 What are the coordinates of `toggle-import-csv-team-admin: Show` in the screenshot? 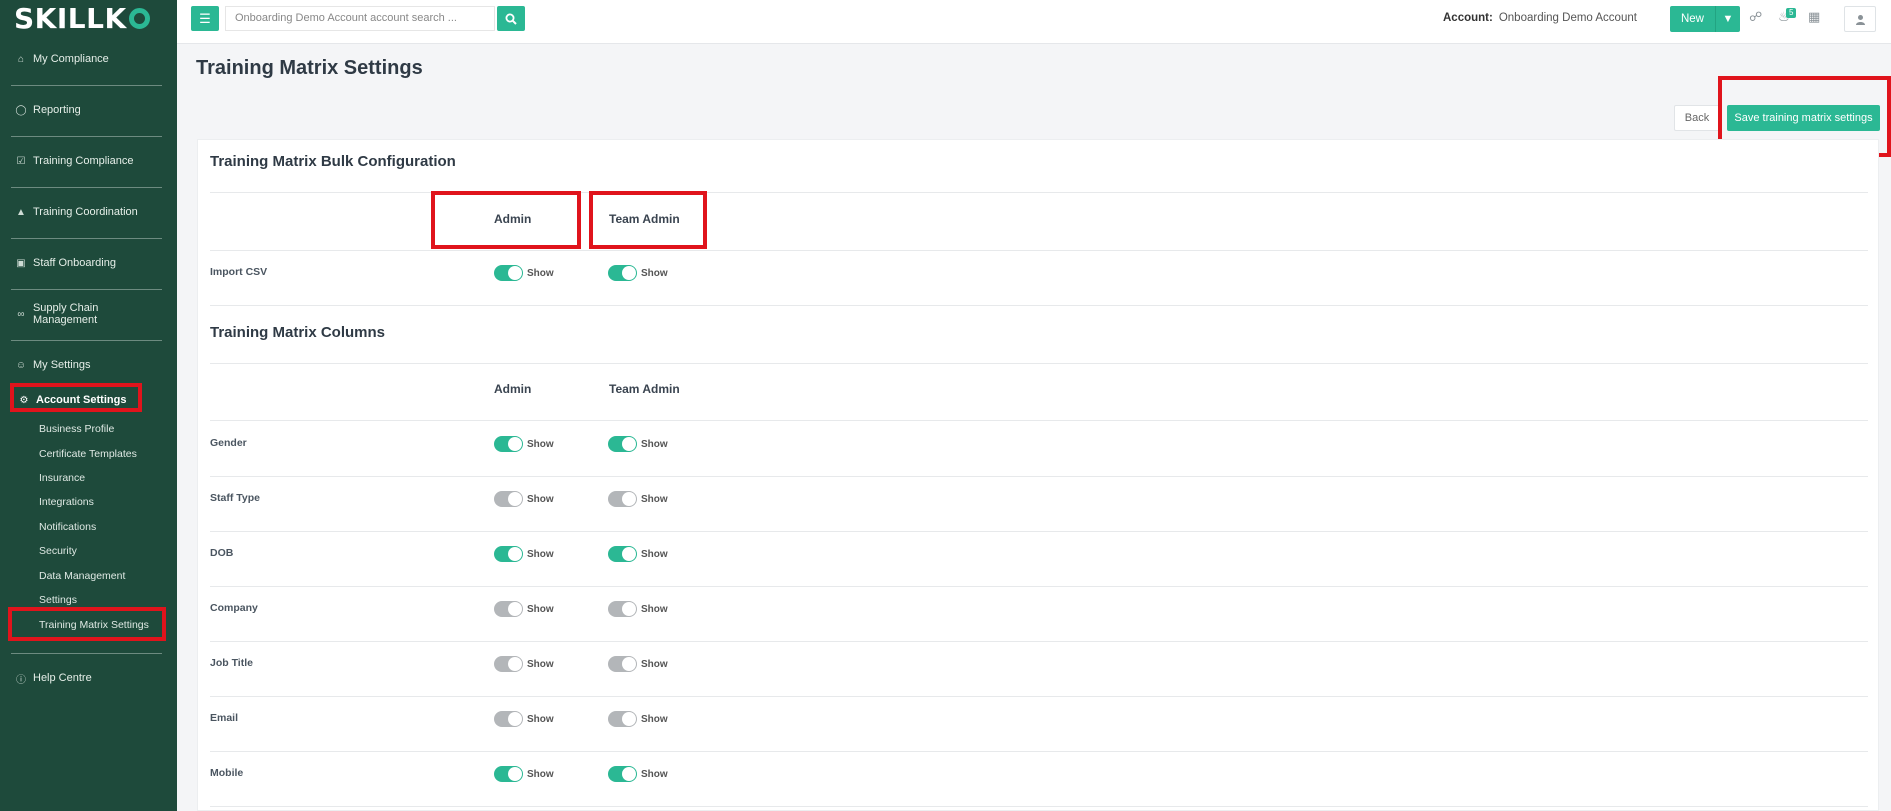 It's located at (638, 273).